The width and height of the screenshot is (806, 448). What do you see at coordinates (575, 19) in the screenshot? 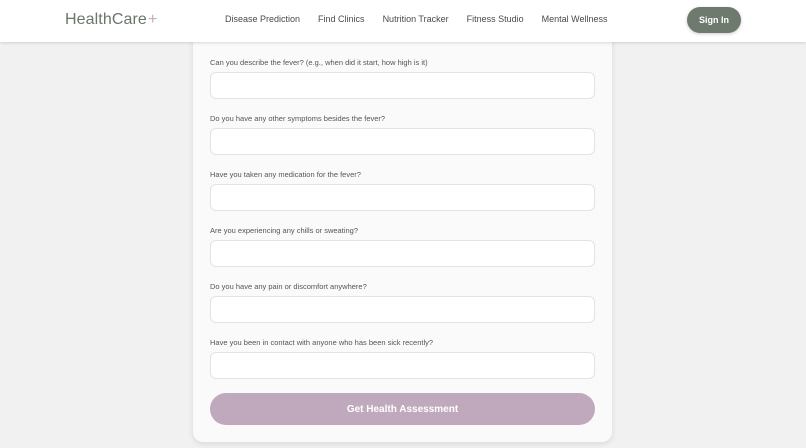
I see `nav-mental-wellness: Mental Wellness` at bounding box center [575, 19].